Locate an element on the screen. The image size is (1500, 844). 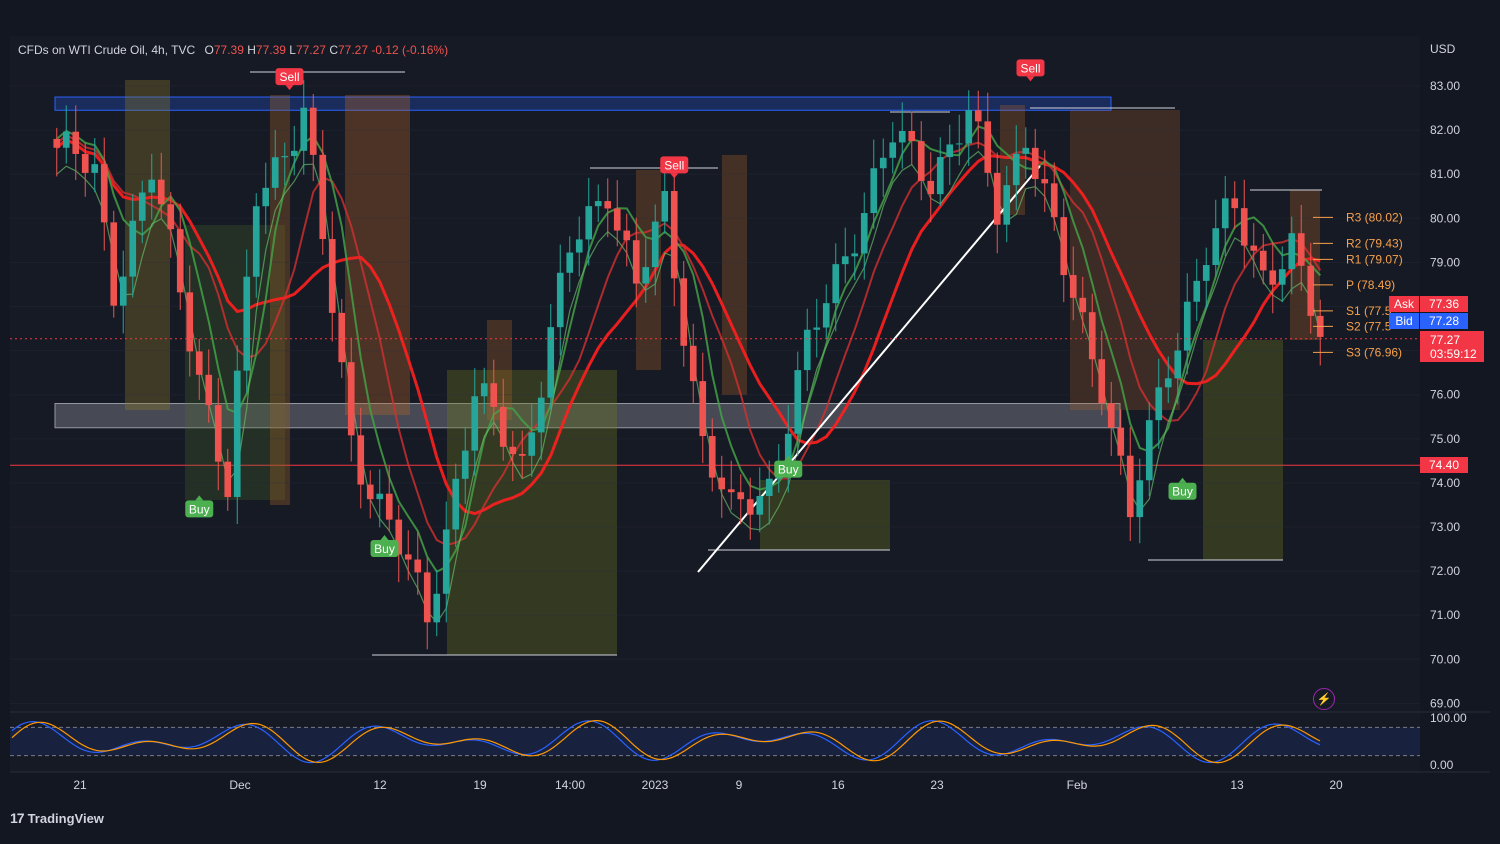
pivot-label-0: R3 (80.02) is located at coordinates (1374, 217).